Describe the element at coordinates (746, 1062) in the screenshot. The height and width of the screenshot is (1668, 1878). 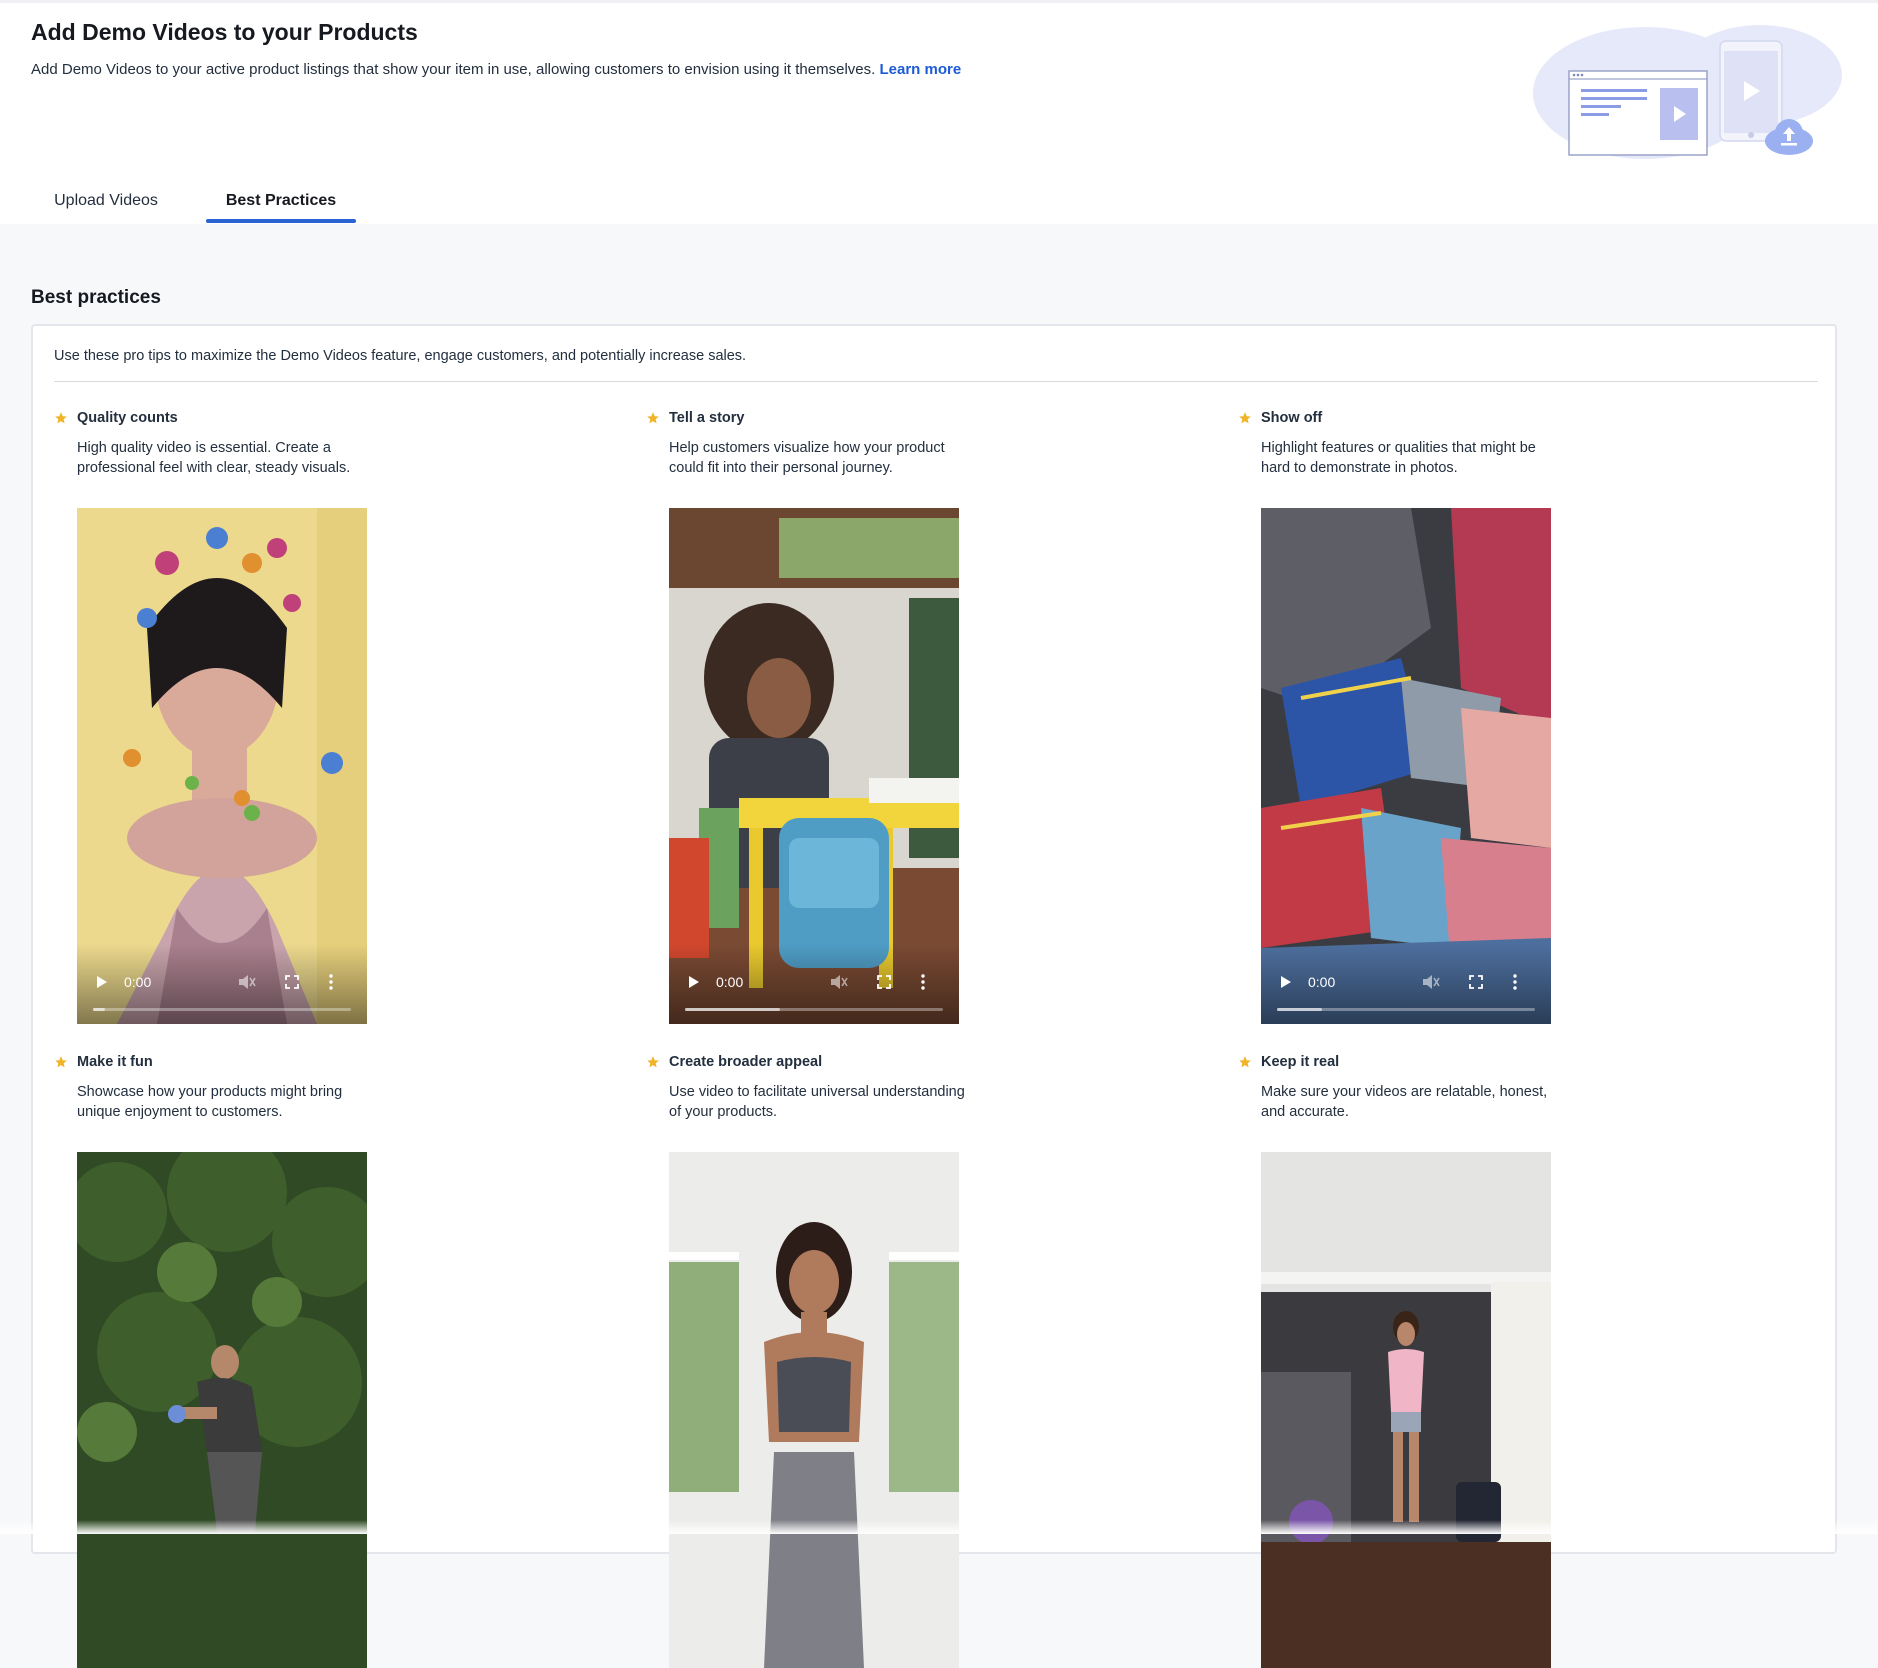
I see `tip-title: Create broader appeal` at that location.